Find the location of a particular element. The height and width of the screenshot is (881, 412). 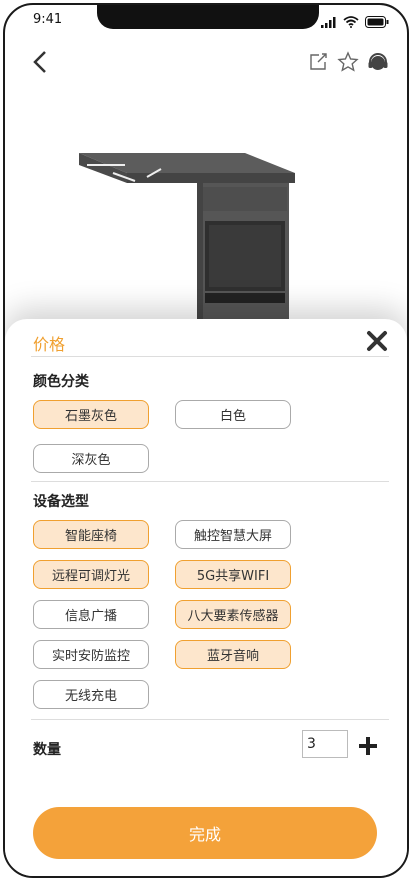

status-icons is located at coordinates (355, 22).